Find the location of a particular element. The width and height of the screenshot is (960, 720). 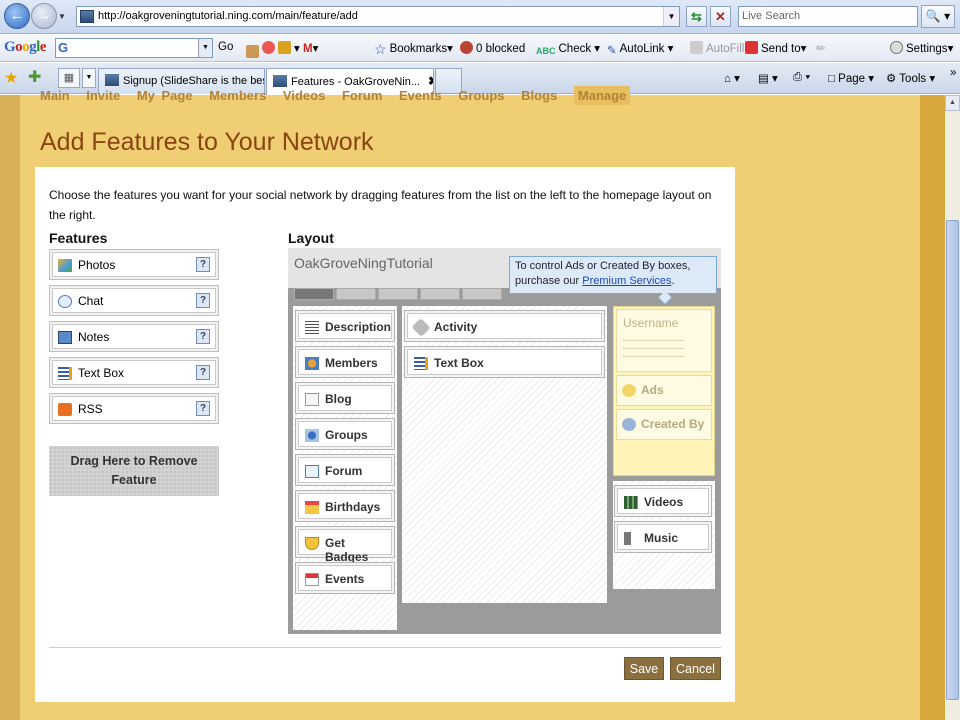

feature-item-photos: Photos ? is located at coordinates (134, 264).